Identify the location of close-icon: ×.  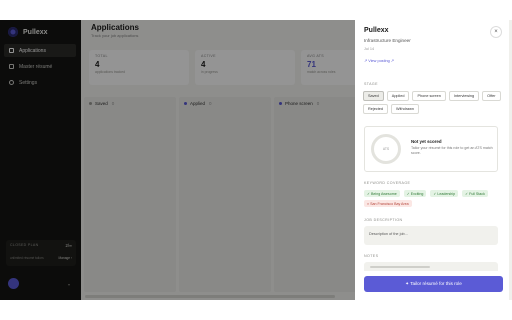
(496, 32).